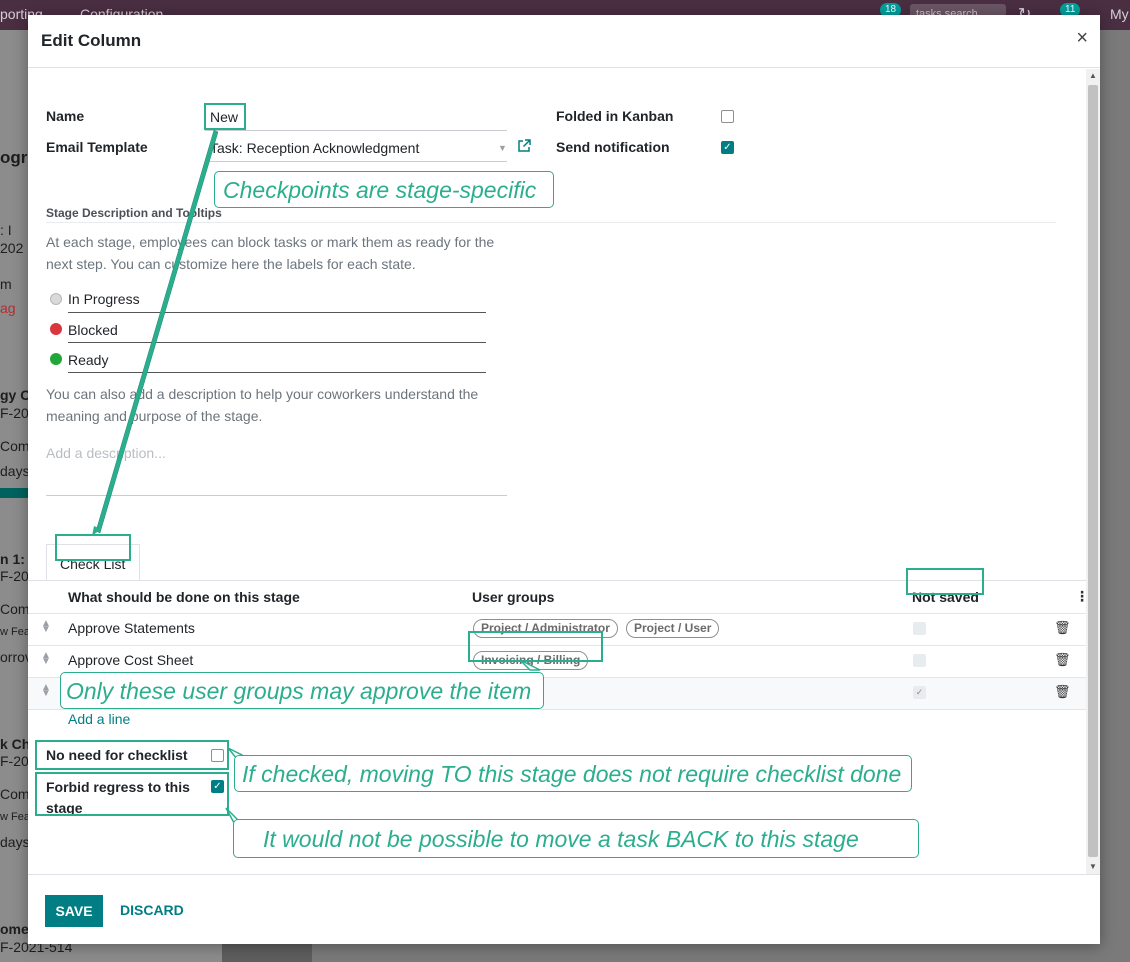 The height and width of the screenshot is (962, 1130). Describe the element at coordinates (97, 147) in the screenshot. I see `email-template-label: Email Template` at that location.